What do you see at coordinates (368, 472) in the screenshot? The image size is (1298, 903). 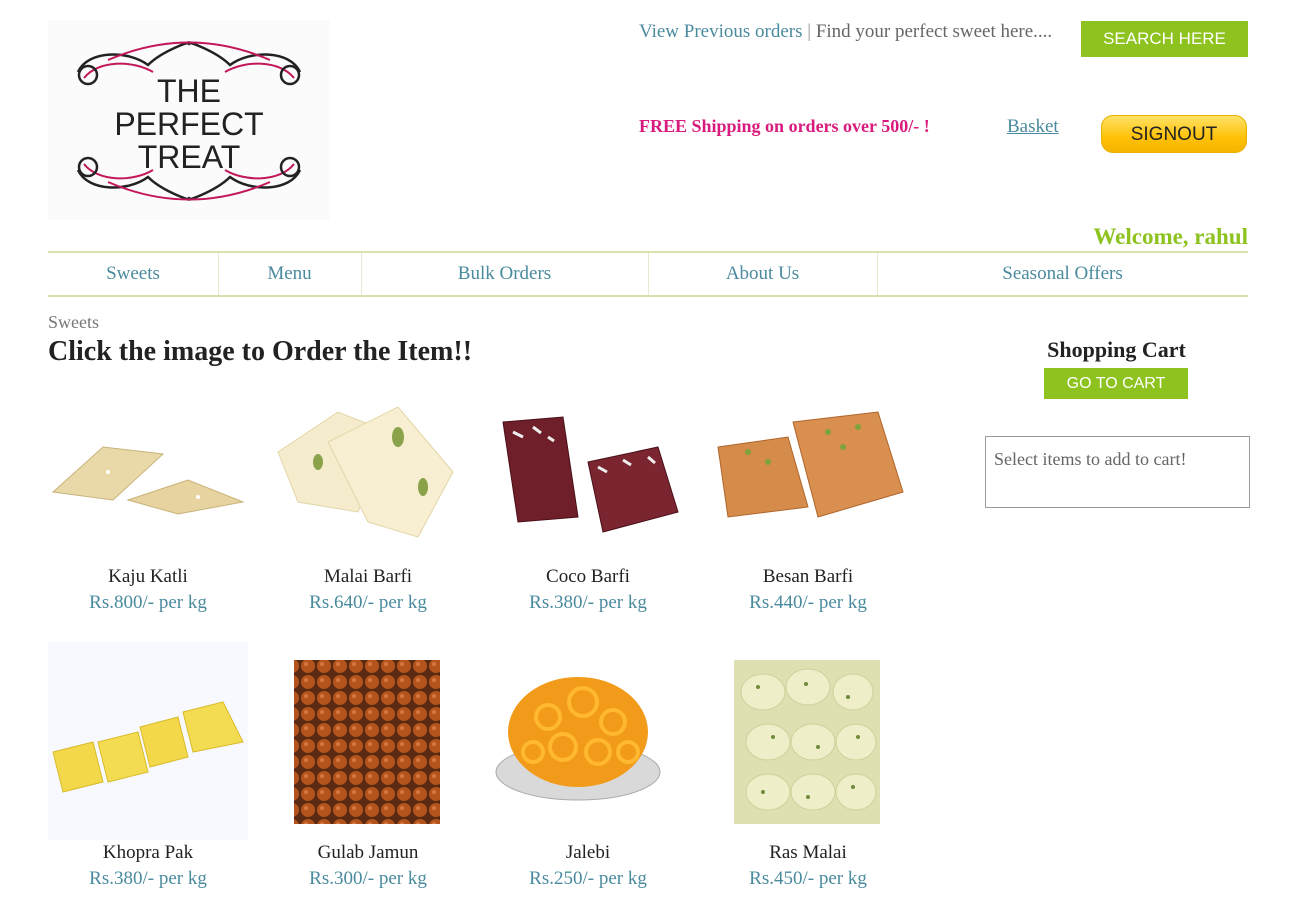 I see `product-image-malai-barfi` at bounding box center [368, 472].